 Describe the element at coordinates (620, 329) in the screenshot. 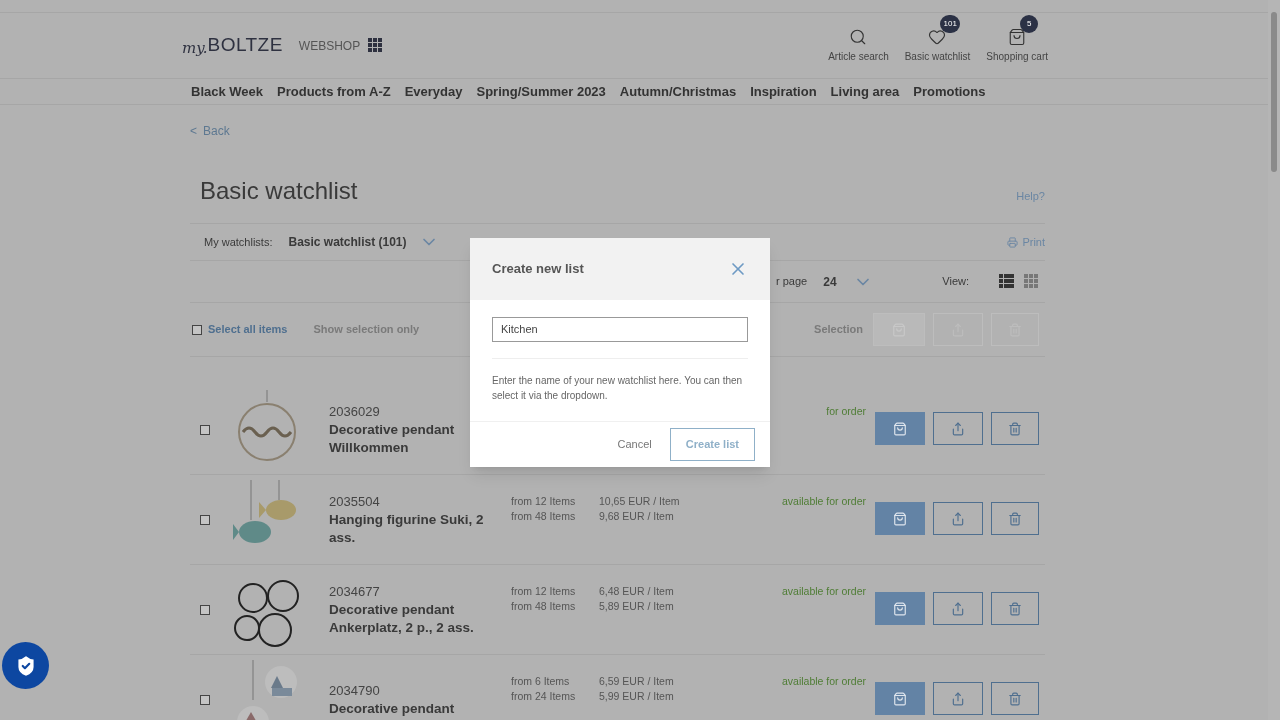

I see `list-name-field: Kitchen` at that location.